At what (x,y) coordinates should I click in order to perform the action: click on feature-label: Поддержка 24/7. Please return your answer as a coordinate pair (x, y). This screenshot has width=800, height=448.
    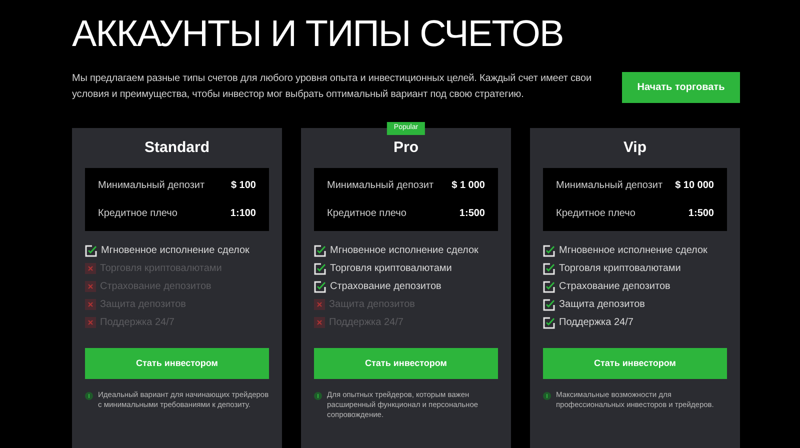
    Looking at the image, I should click on (596, 323).